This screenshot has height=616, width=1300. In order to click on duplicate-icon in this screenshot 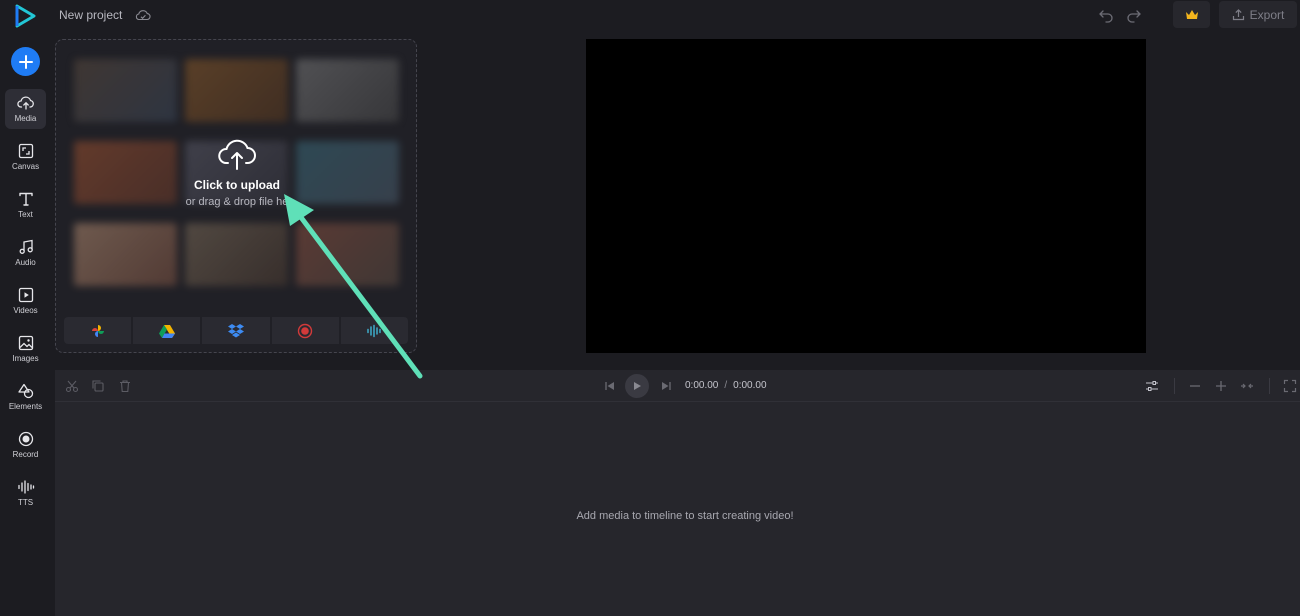, I will do `click(98, 386)`.